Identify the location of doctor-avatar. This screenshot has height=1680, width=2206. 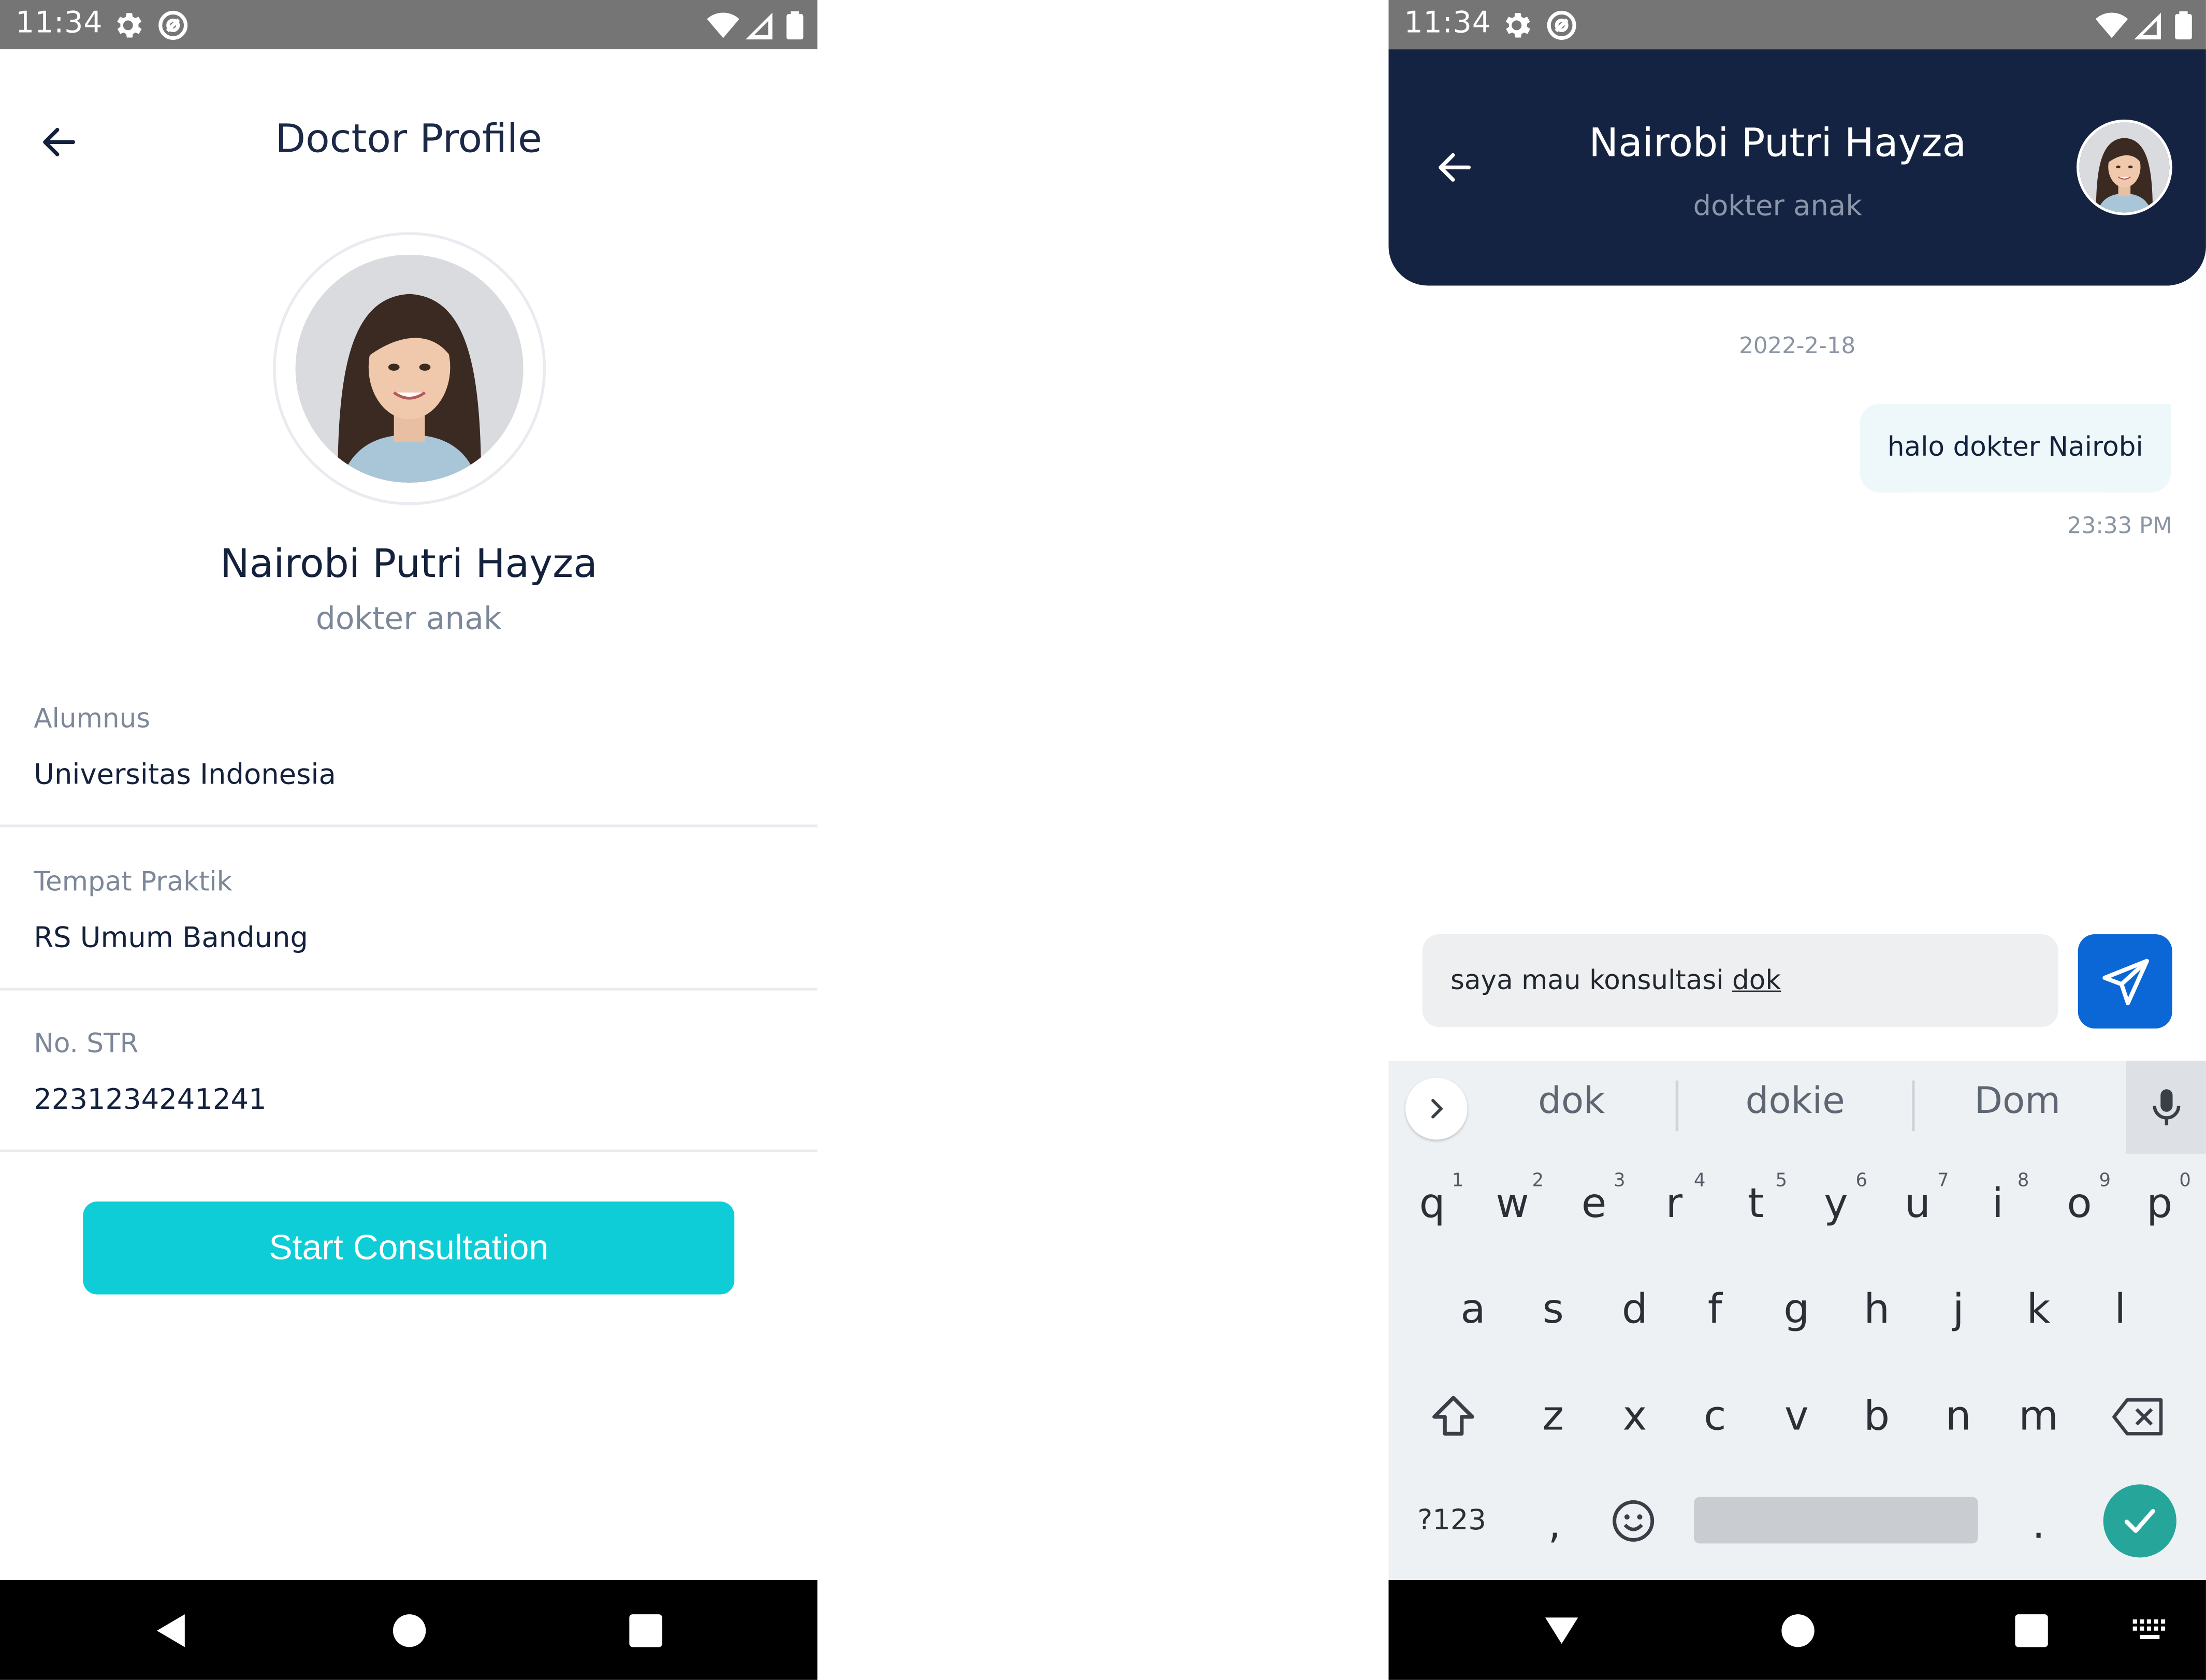
(409, 368).